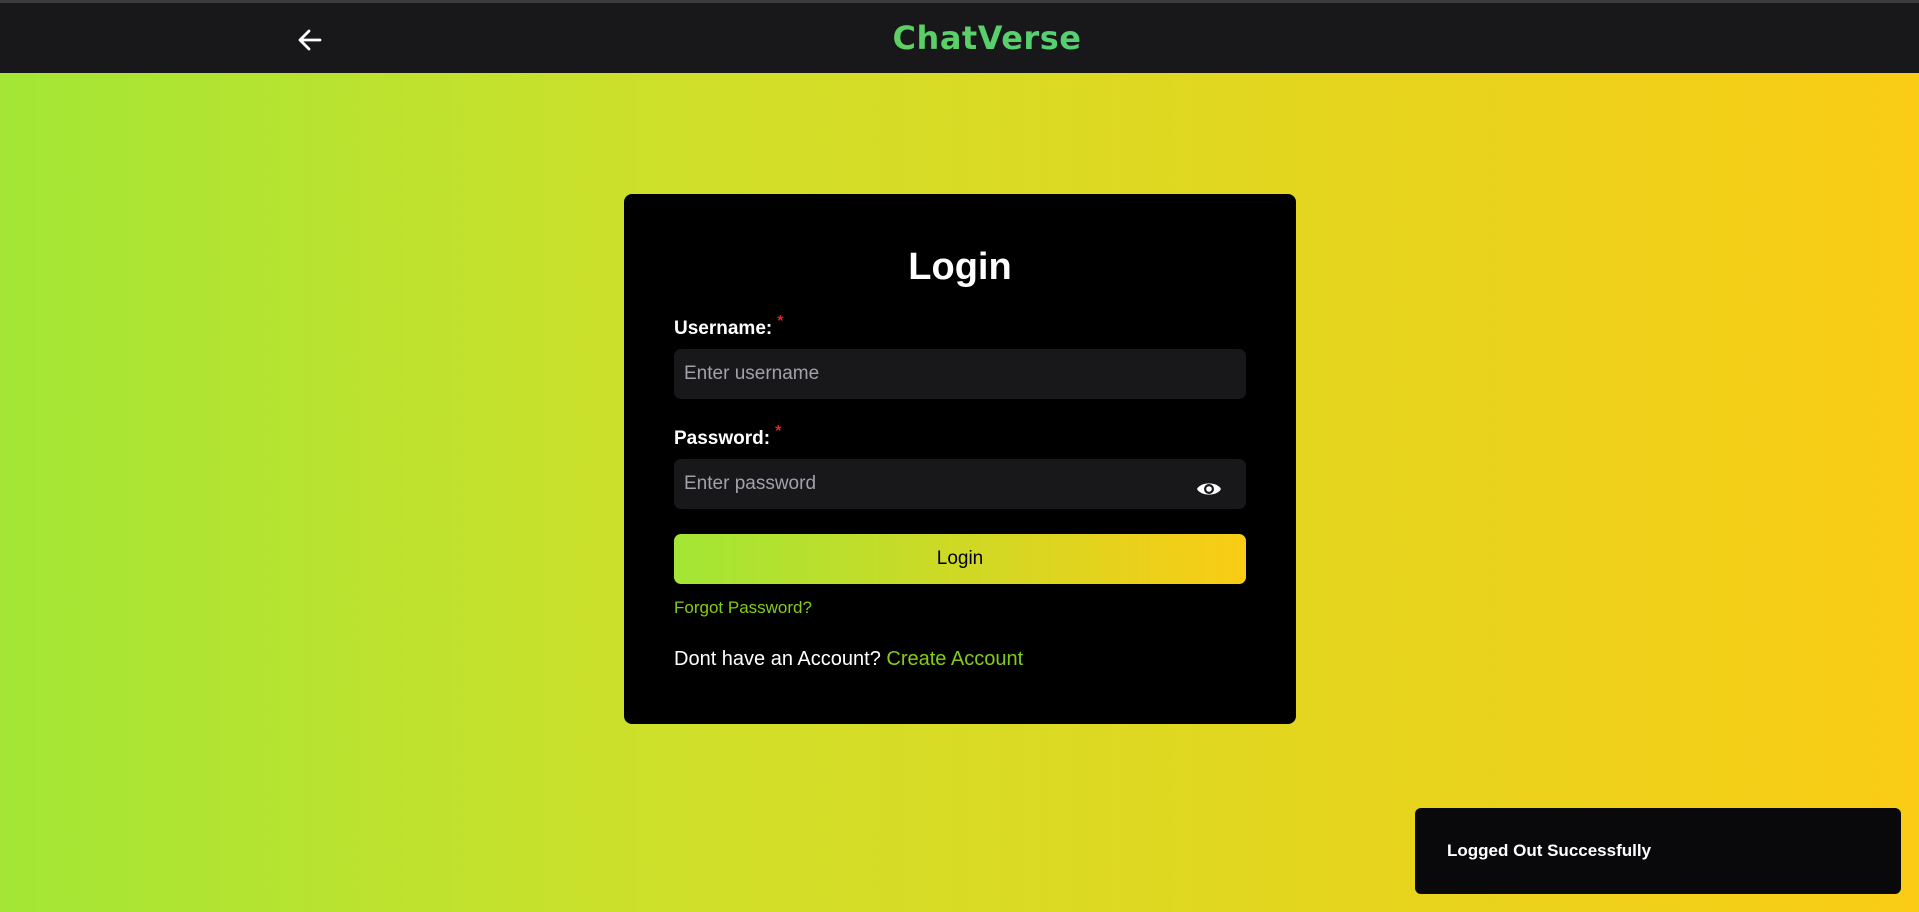 The image size is (1919, 912). I want to click on password-input, so click(960, 484).